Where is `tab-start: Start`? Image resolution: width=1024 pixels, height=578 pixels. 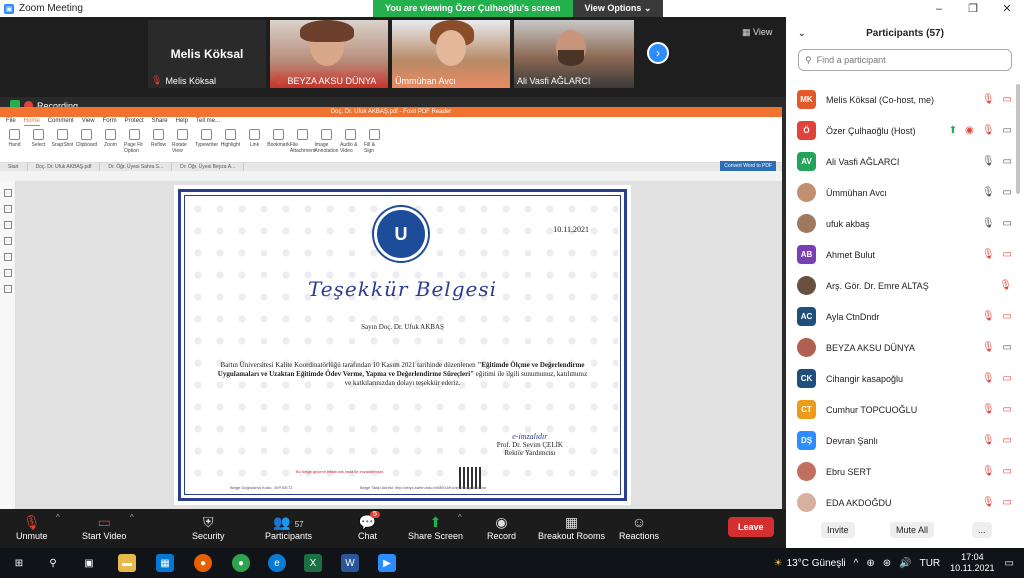
tab-start: Start is located at coordinates (14, 167).